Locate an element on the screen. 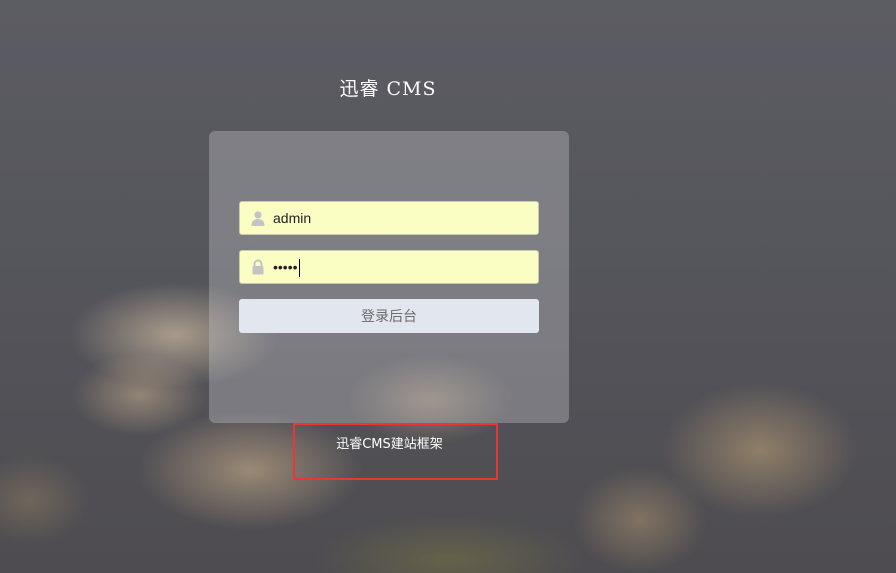 This screenshot has height=573, width=896. site-title: 迅睿 CMS is located at coordinates (388, 89).